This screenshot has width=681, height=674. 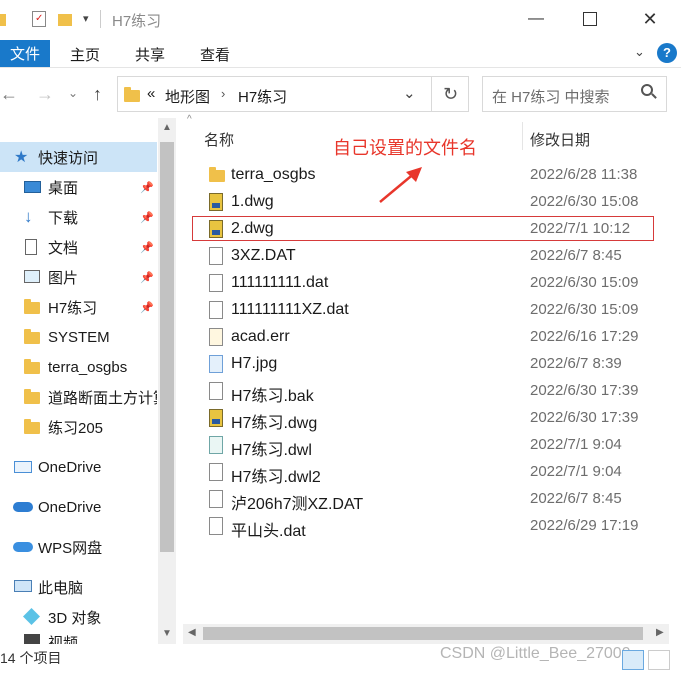 What do you see at coordinates (189, 119) in the screenshot?
I see `column-collapse-icon: ^` at bounding box center [189, 119].